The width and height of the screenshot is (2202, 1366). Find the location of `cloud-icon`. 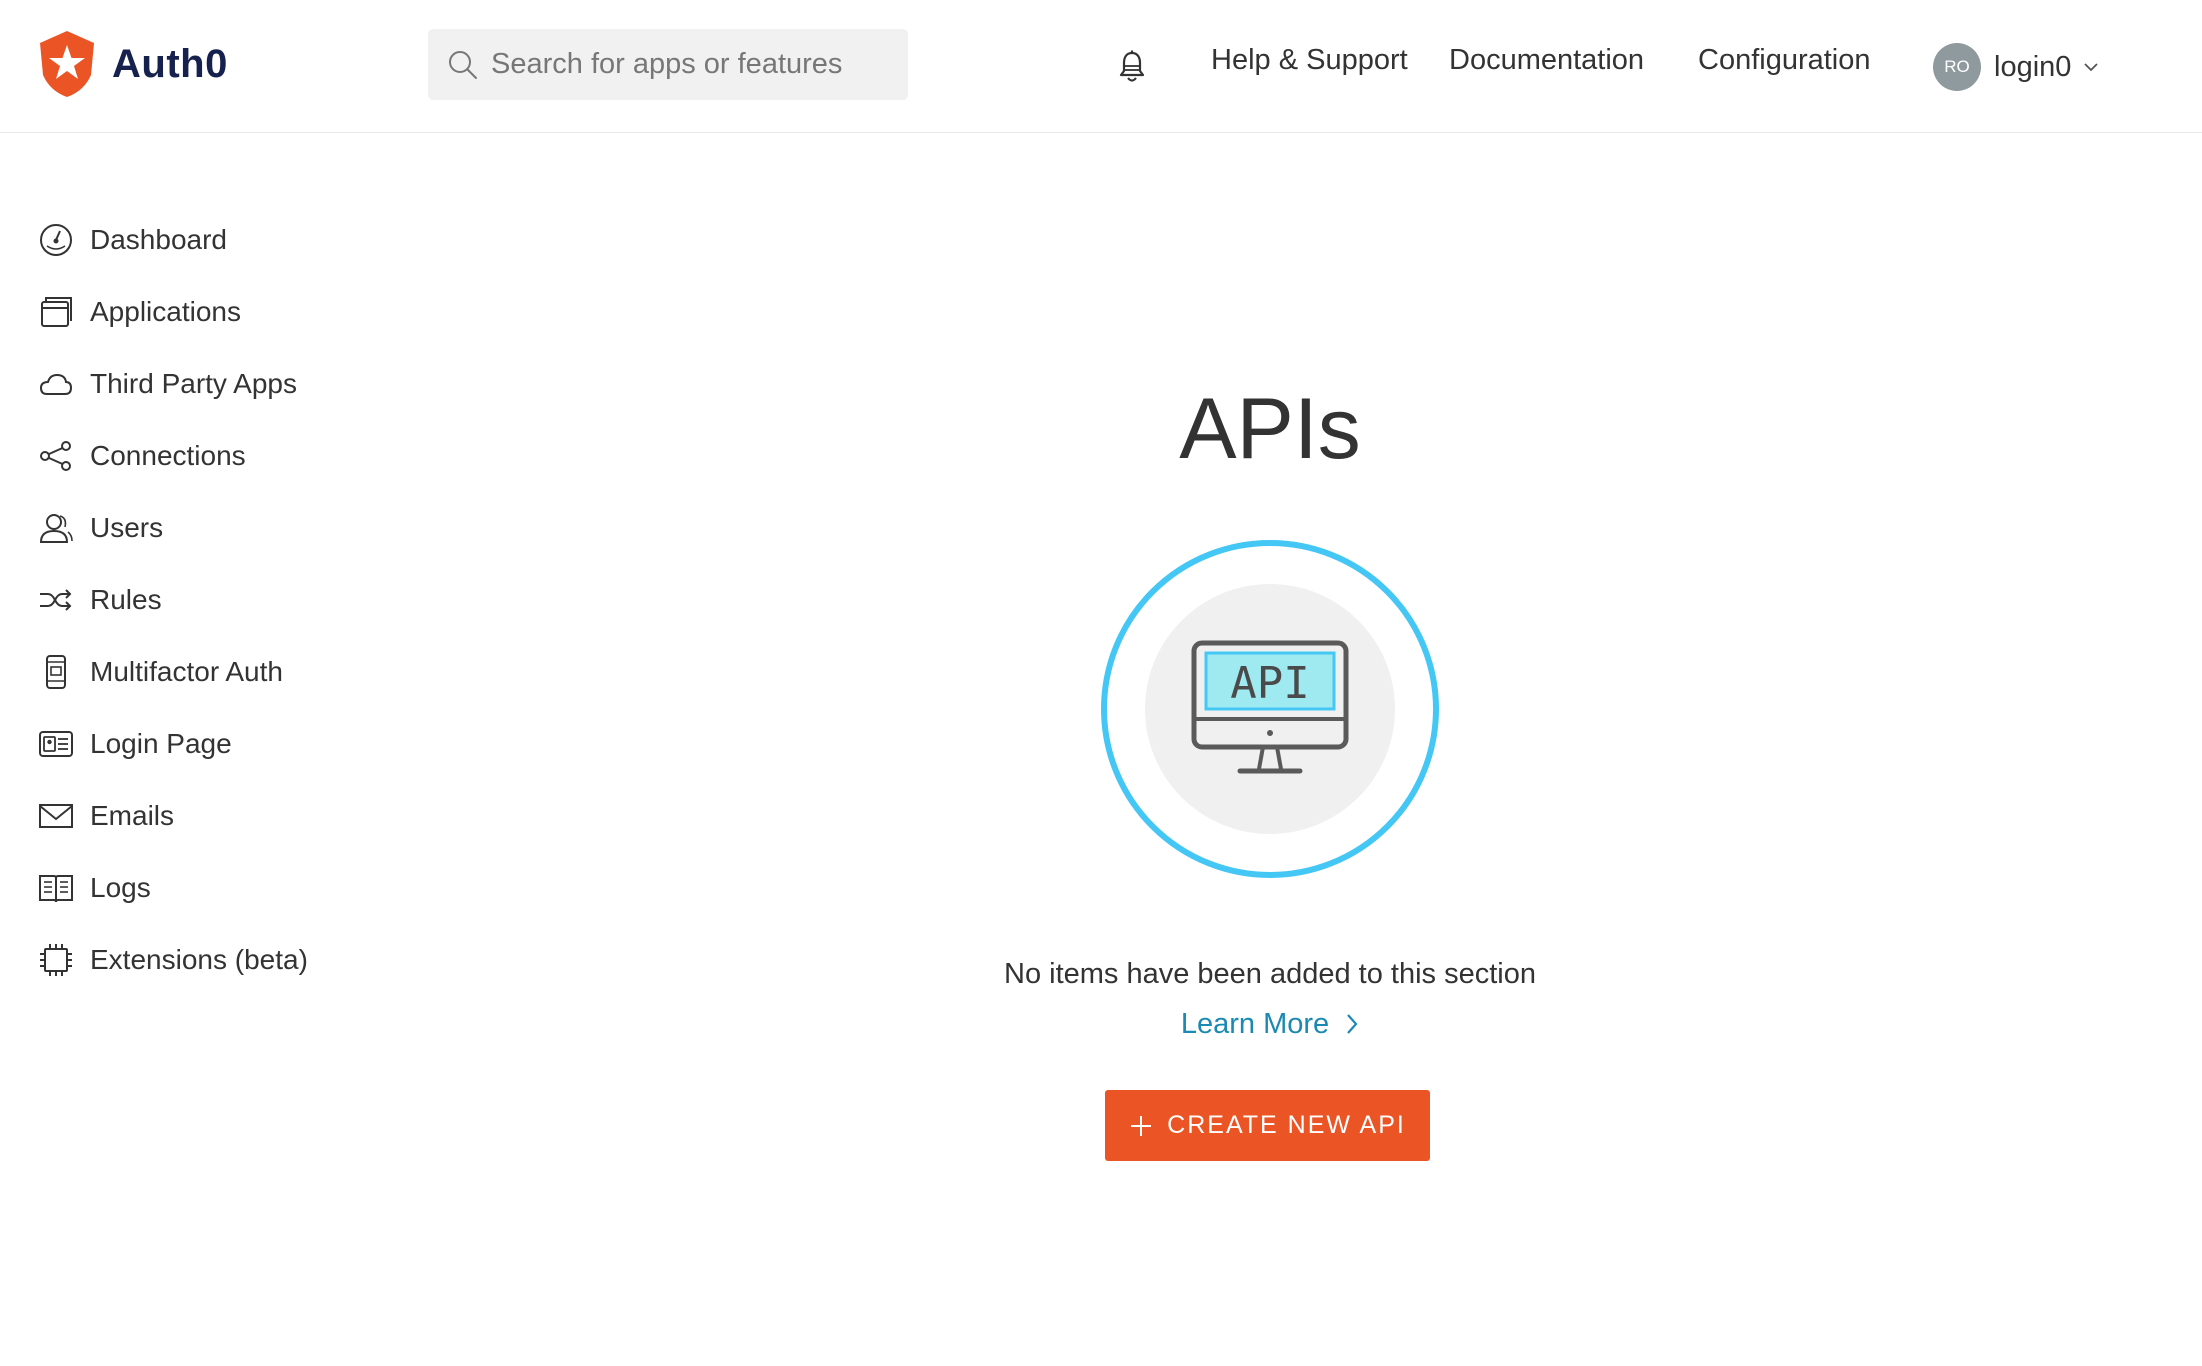

cloud-icon is located at coordinates (56, 384).